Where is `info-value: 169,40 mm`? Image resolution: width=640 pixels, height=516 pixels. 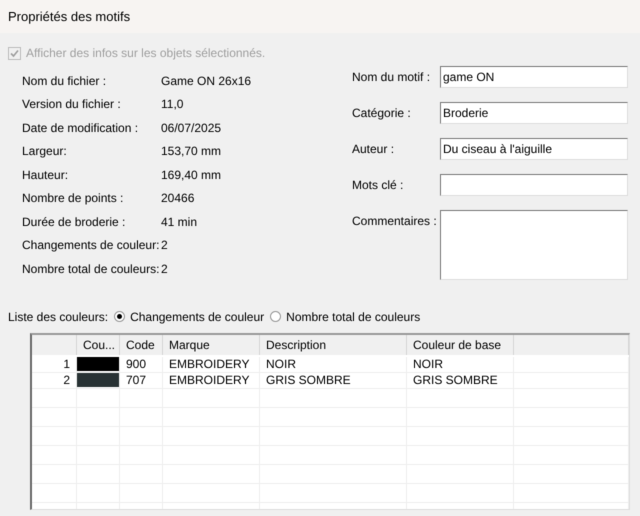 info-value: 169,40 mm is located at coordinates (191, 175).